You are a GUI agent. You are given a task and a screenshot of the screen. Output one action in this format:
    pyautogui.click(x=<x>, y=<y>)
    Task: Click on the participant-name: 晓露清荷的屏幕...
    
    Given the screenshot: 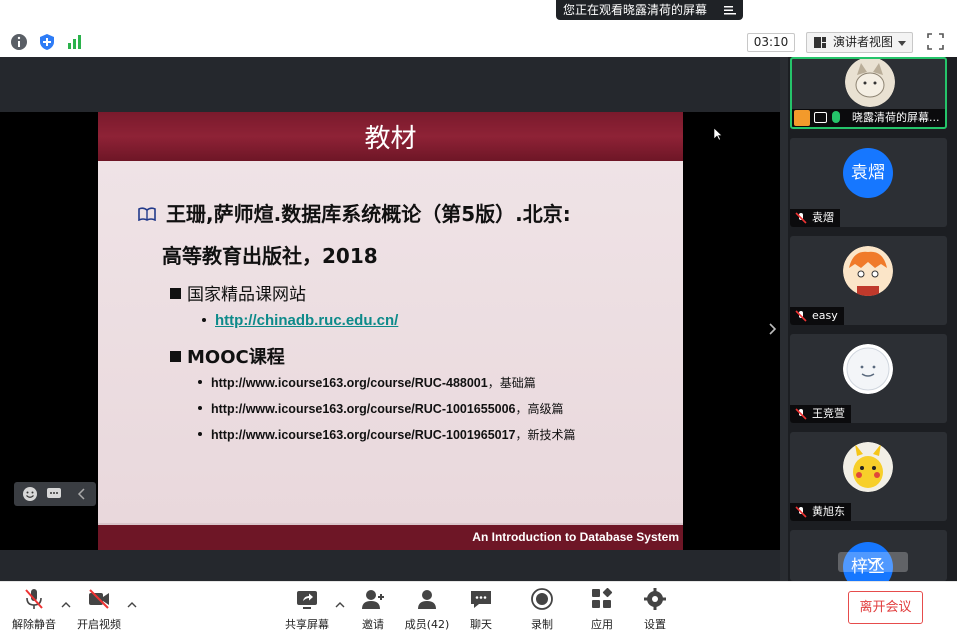 What is the action you would take?
    pyautogui.click(x=896, y=117)
    